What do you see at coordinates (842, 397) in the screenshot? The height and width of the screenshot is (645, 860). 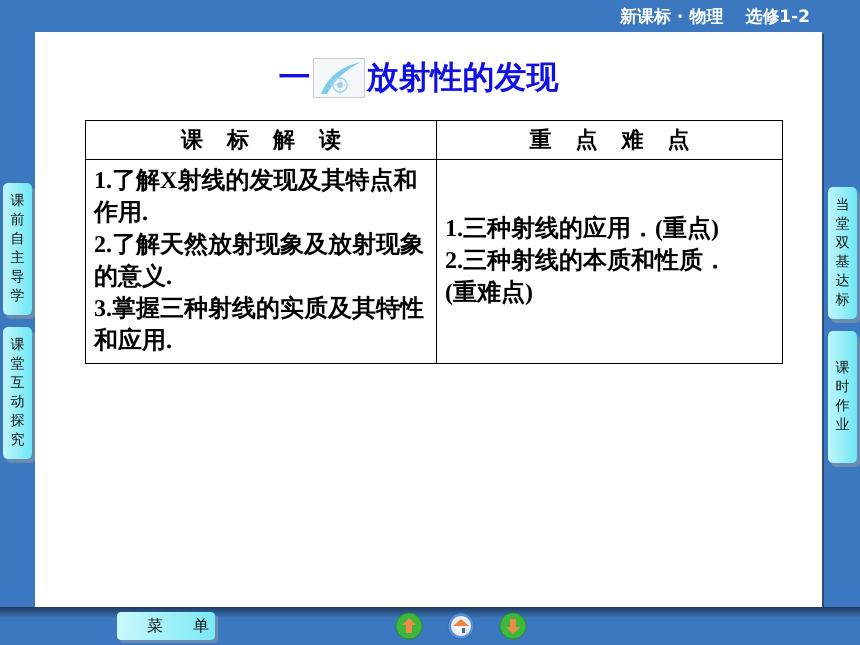 I see `side-tab: 课时作业` at bounding box center [842, 397].